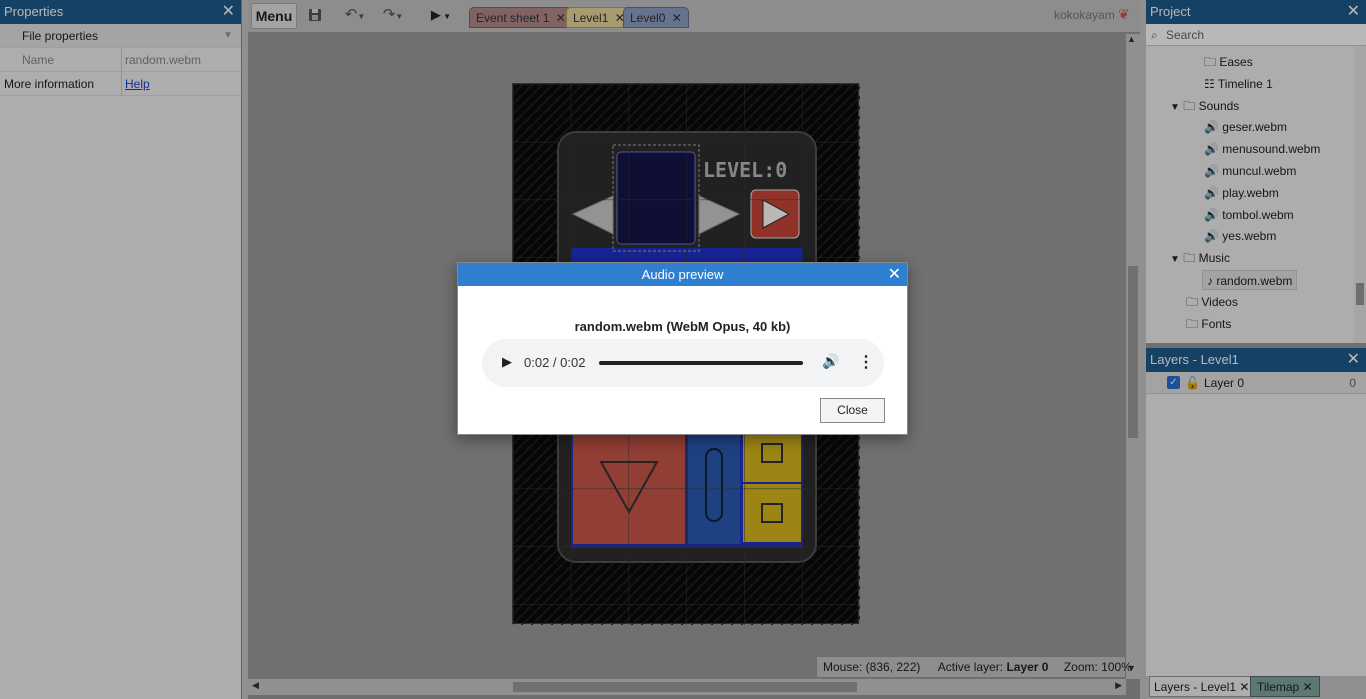 This screenshot has width=1366, height=699. I want to click on close-button: Close, so click(852, 410).